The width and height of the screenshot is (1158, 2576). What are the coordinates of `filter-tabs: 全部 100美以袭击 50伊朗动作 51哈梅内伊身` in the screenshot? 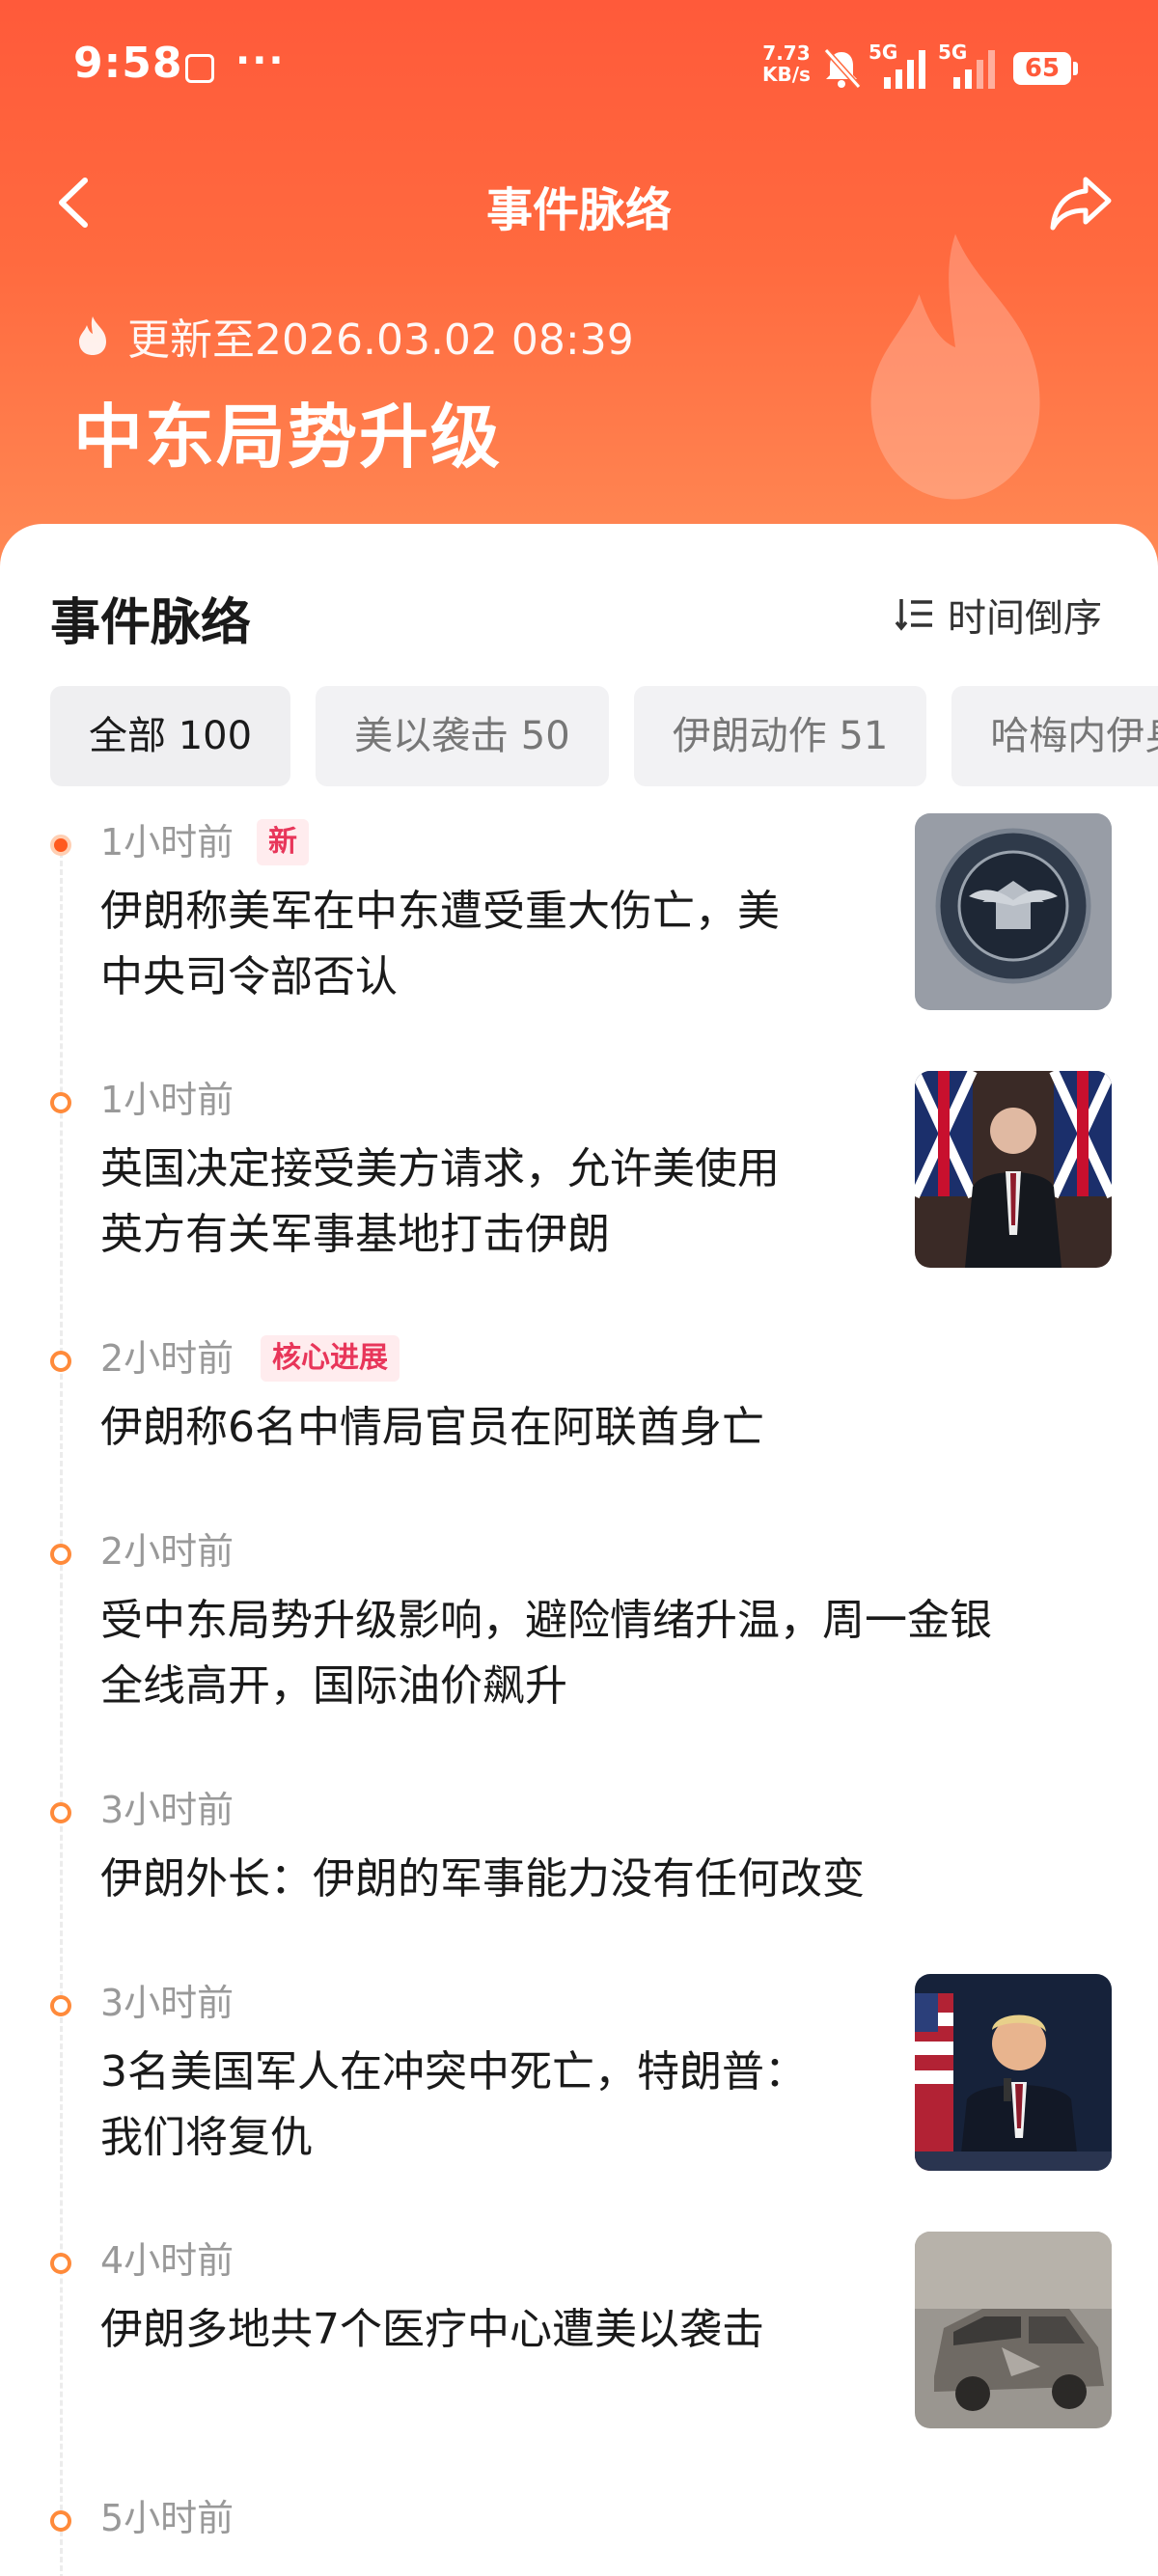 It's located at (604, 736).